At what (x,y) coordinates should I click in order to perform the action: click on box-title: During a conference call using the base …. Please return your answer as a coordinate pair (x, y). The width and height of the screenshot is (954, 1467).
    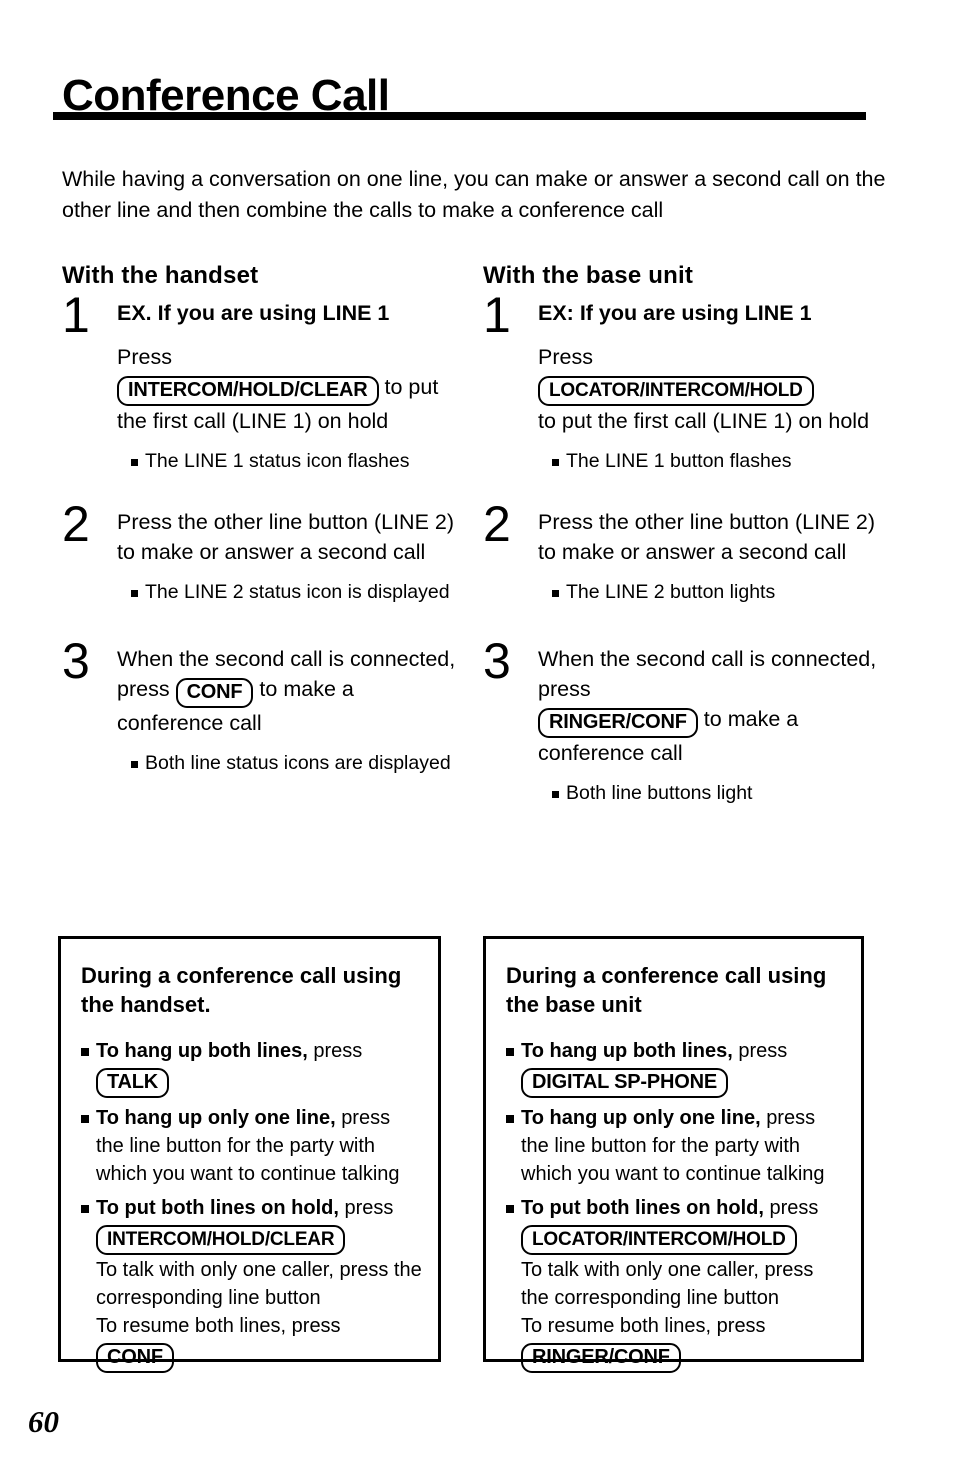
    Looking at the image, I should click on (666, 990).